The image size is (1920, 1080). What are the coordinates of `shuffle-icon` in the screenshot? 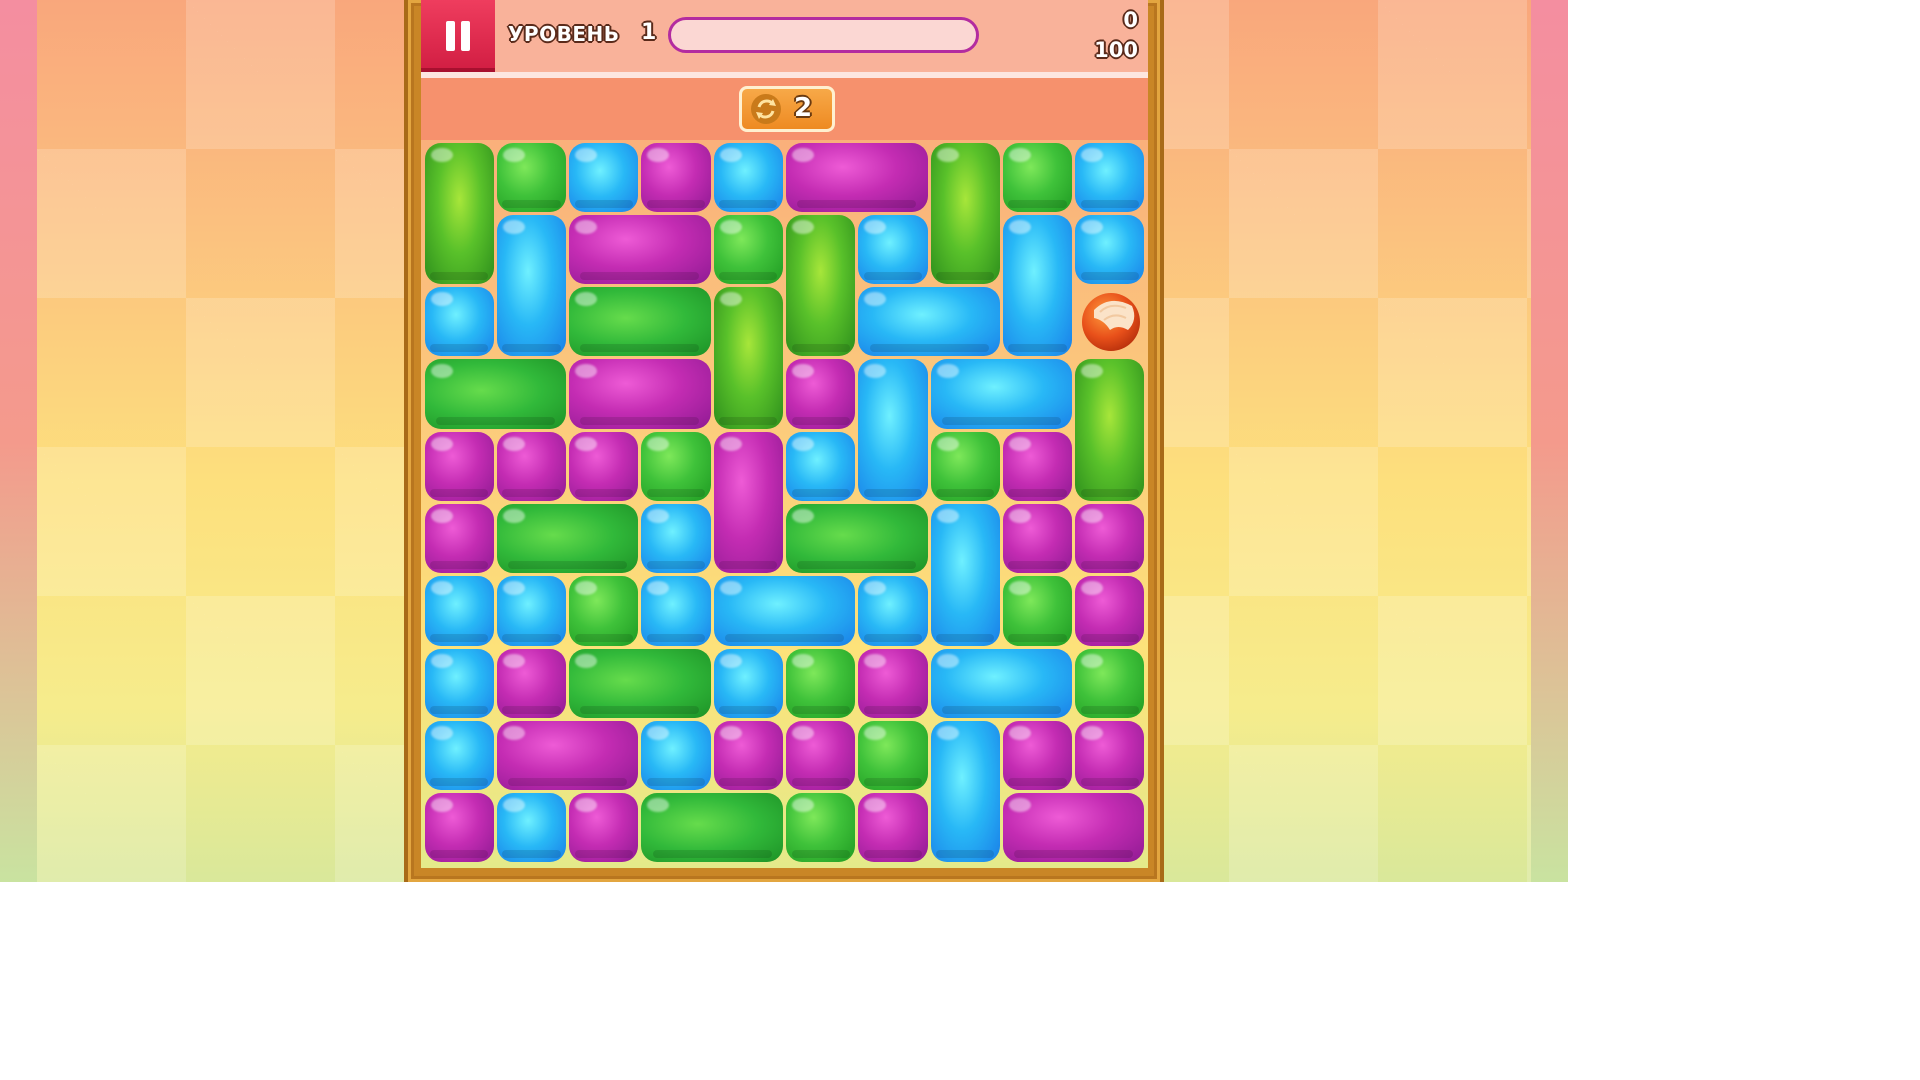 It's located at (766, 109).